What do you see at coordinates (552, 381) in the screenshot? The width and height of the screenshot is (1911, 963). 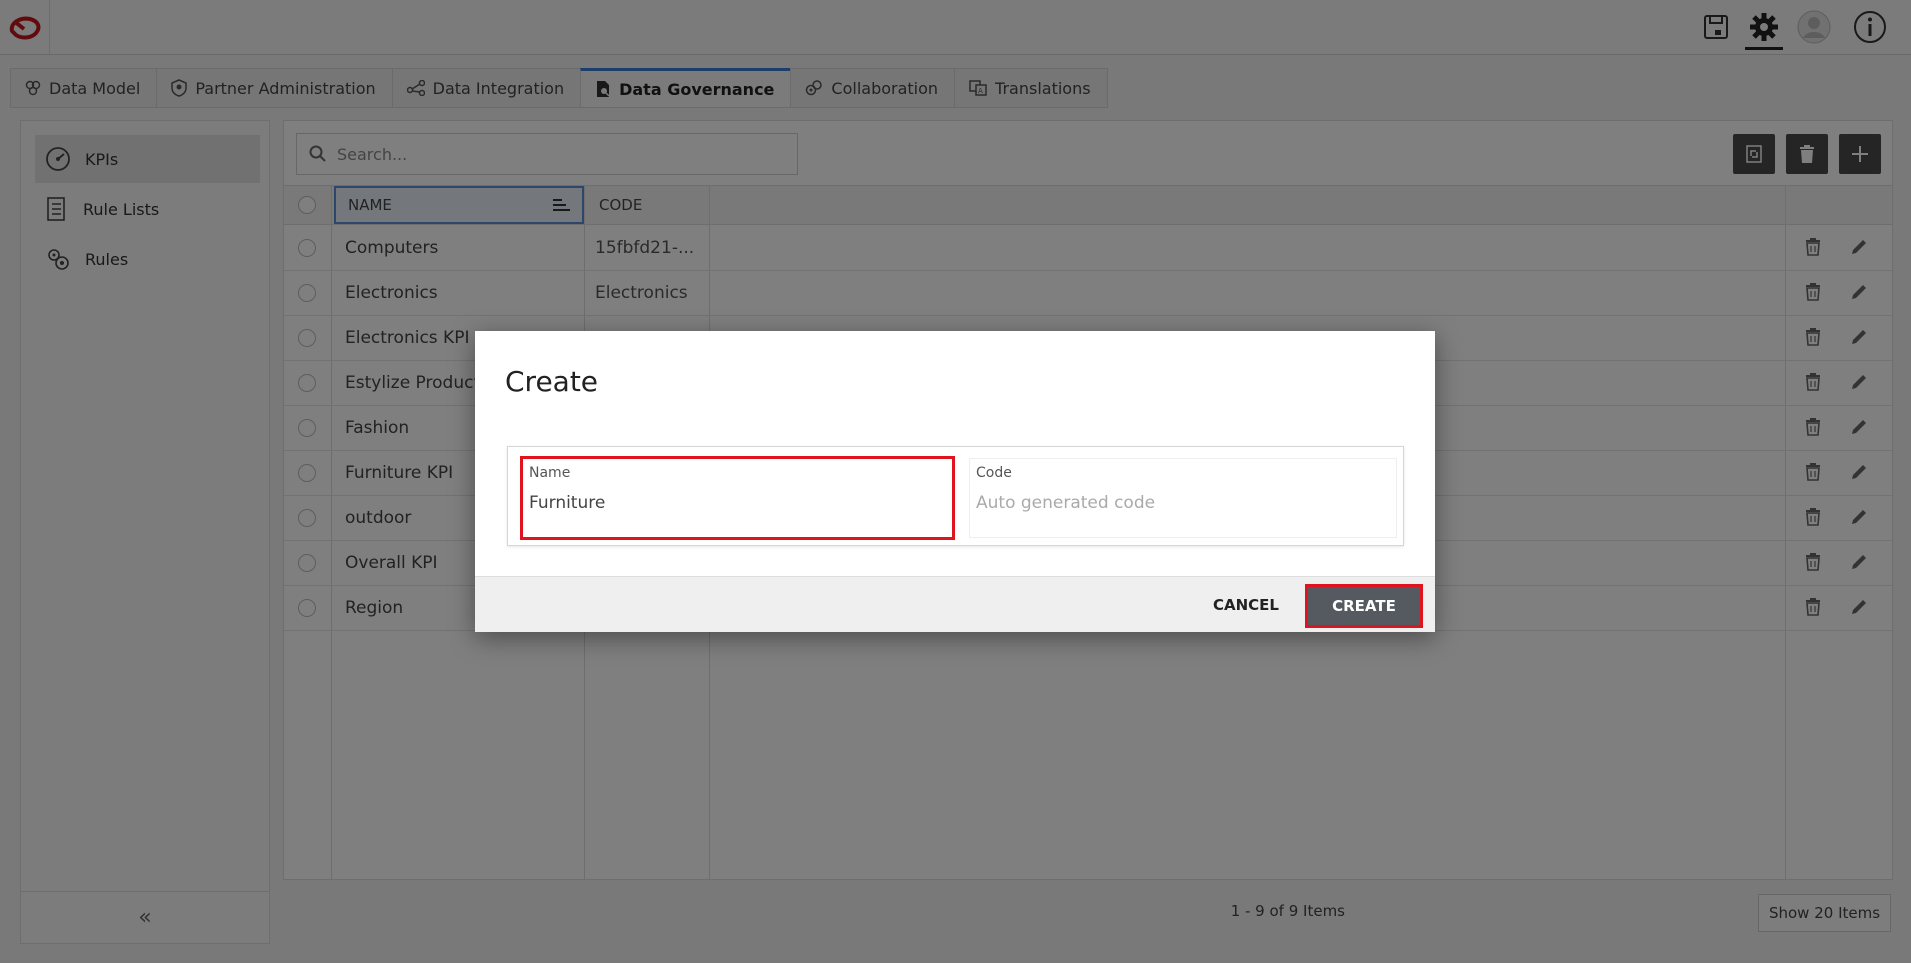 I see `dialog-title: Create` at bounding box center [552, 381].